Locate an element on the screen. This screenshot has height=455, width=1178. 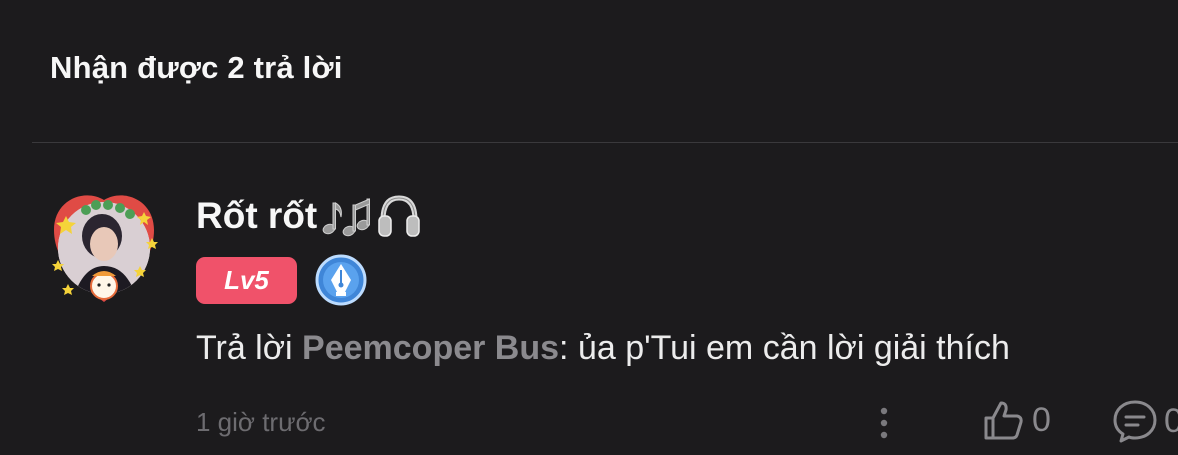
reply-prefix: Trả lời is located at coordinates (249, 348).